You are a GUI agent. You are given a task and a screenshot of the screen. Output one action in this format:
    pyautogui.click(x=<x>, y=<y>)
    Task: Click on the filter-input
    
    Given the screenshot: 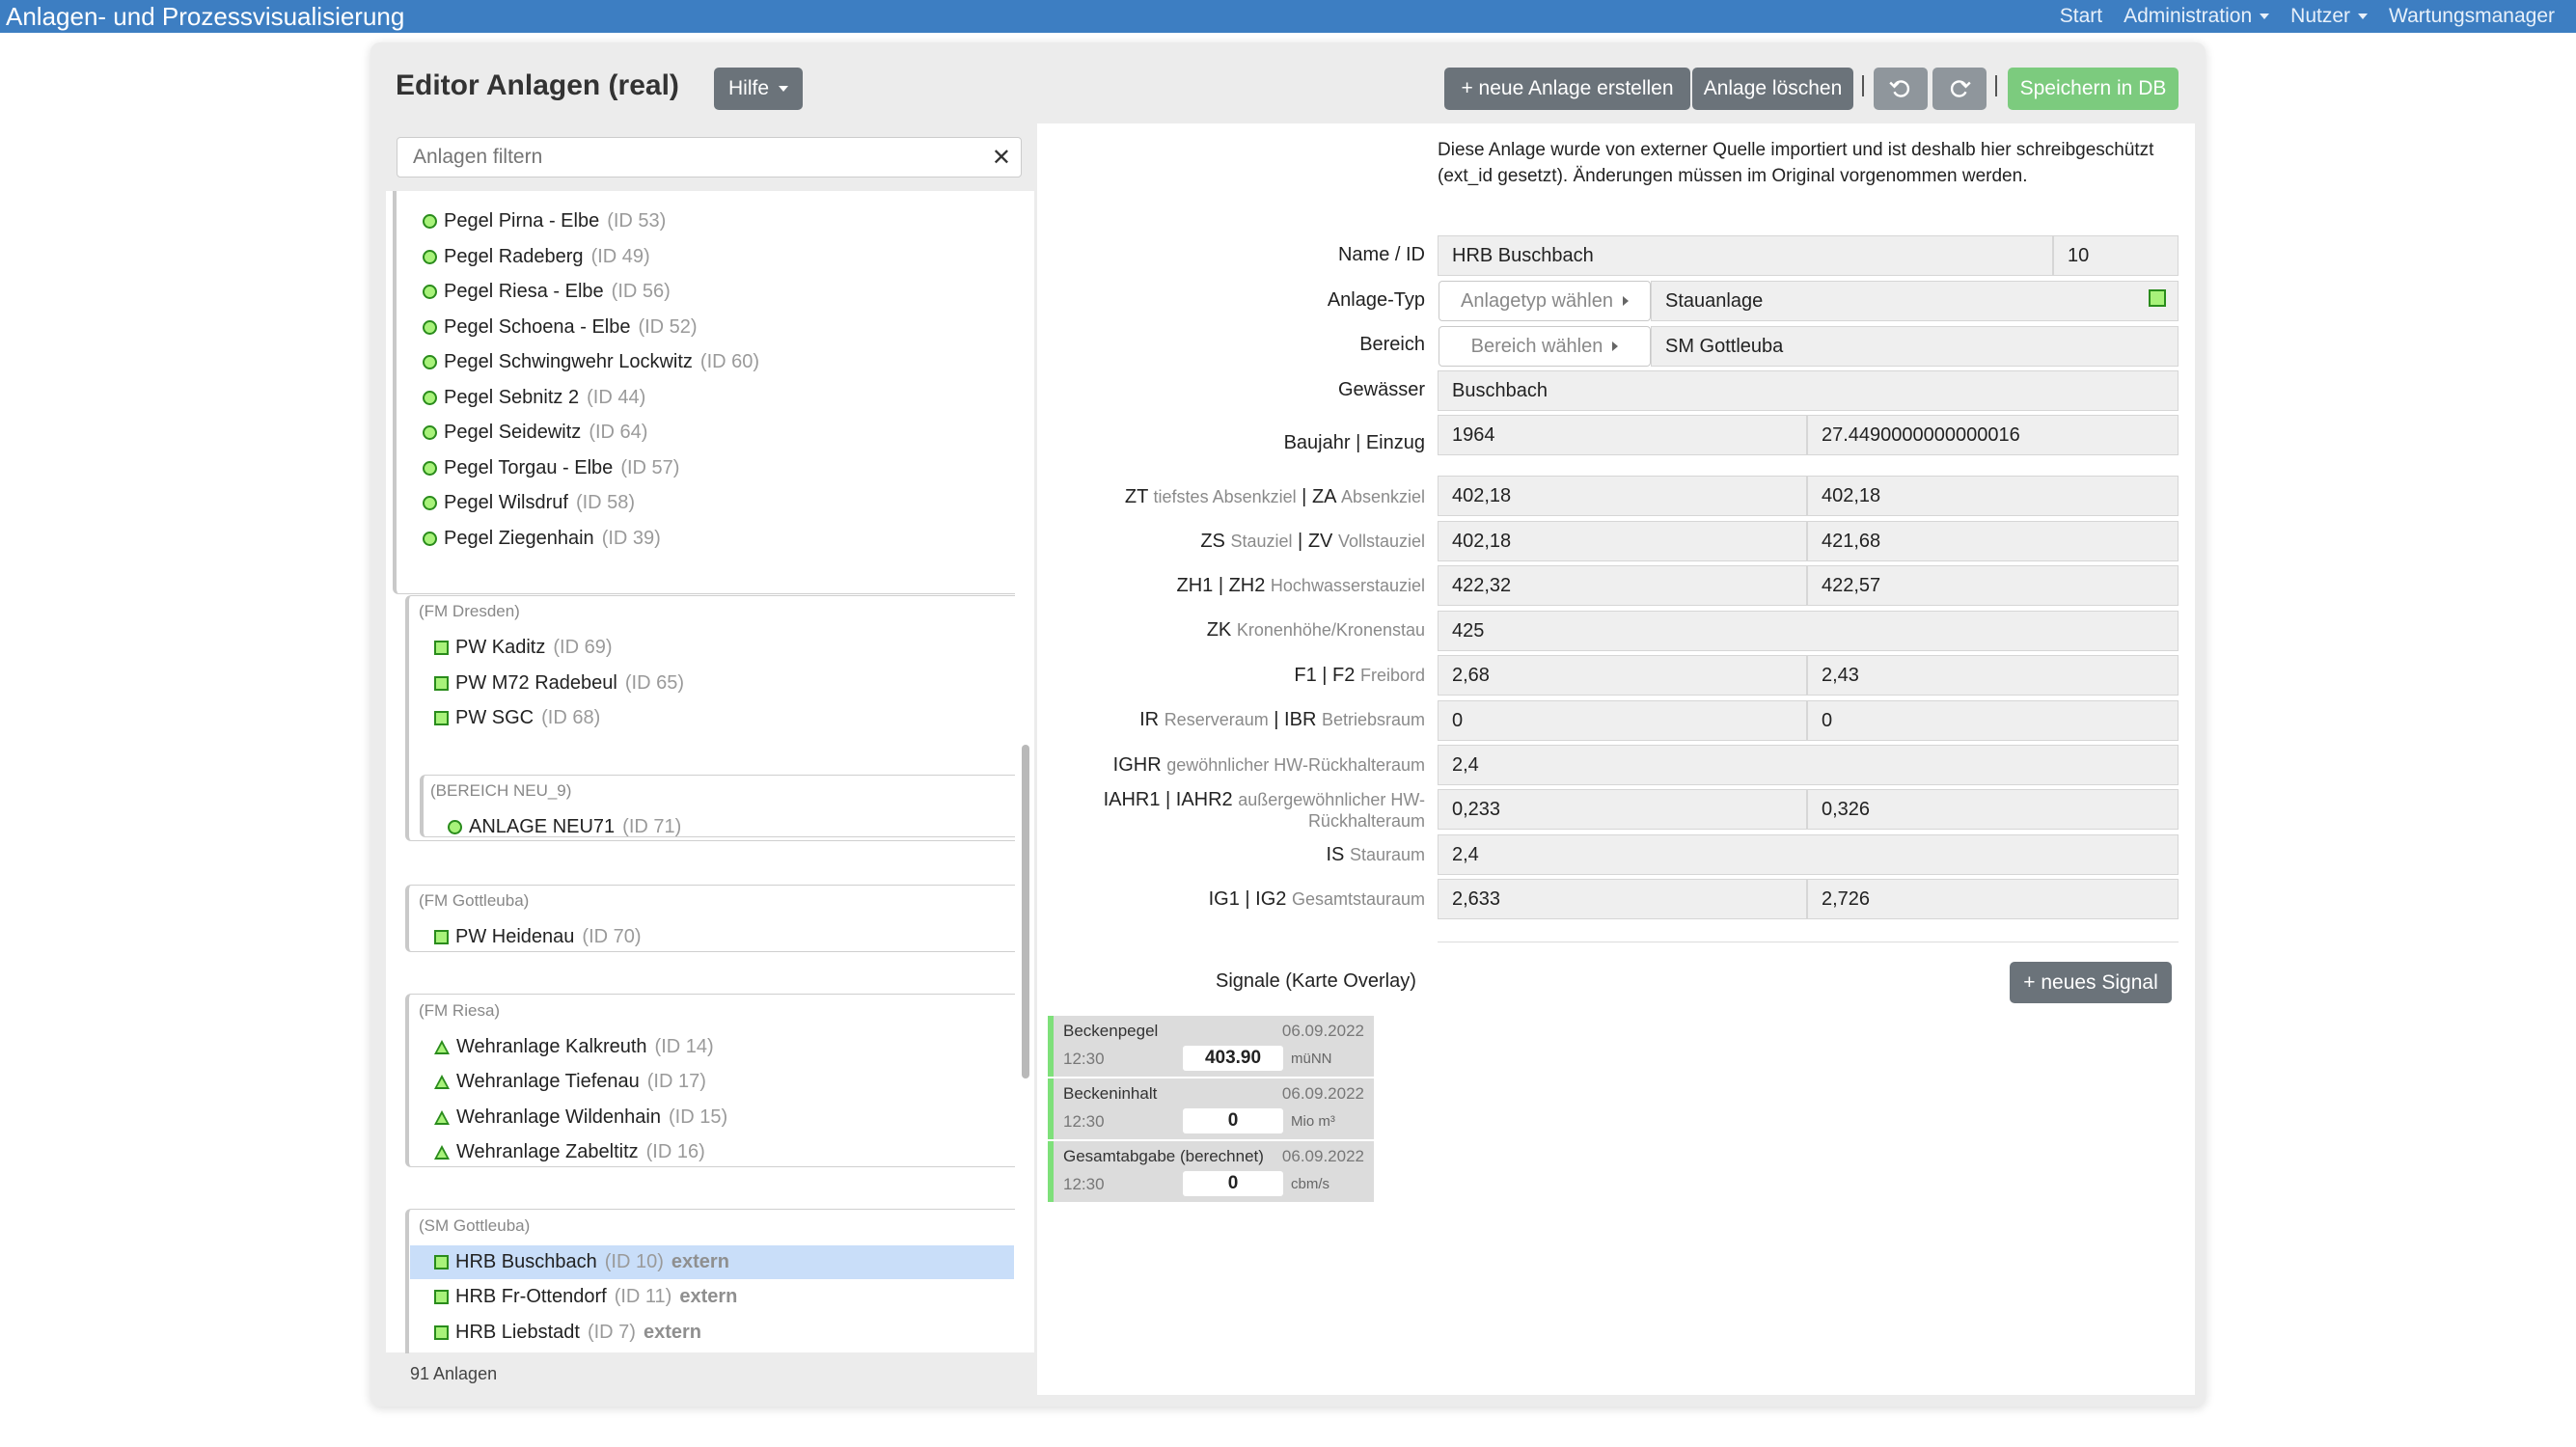 What is the action you would take?
    pyautogui.click(x=691, y=157)
    